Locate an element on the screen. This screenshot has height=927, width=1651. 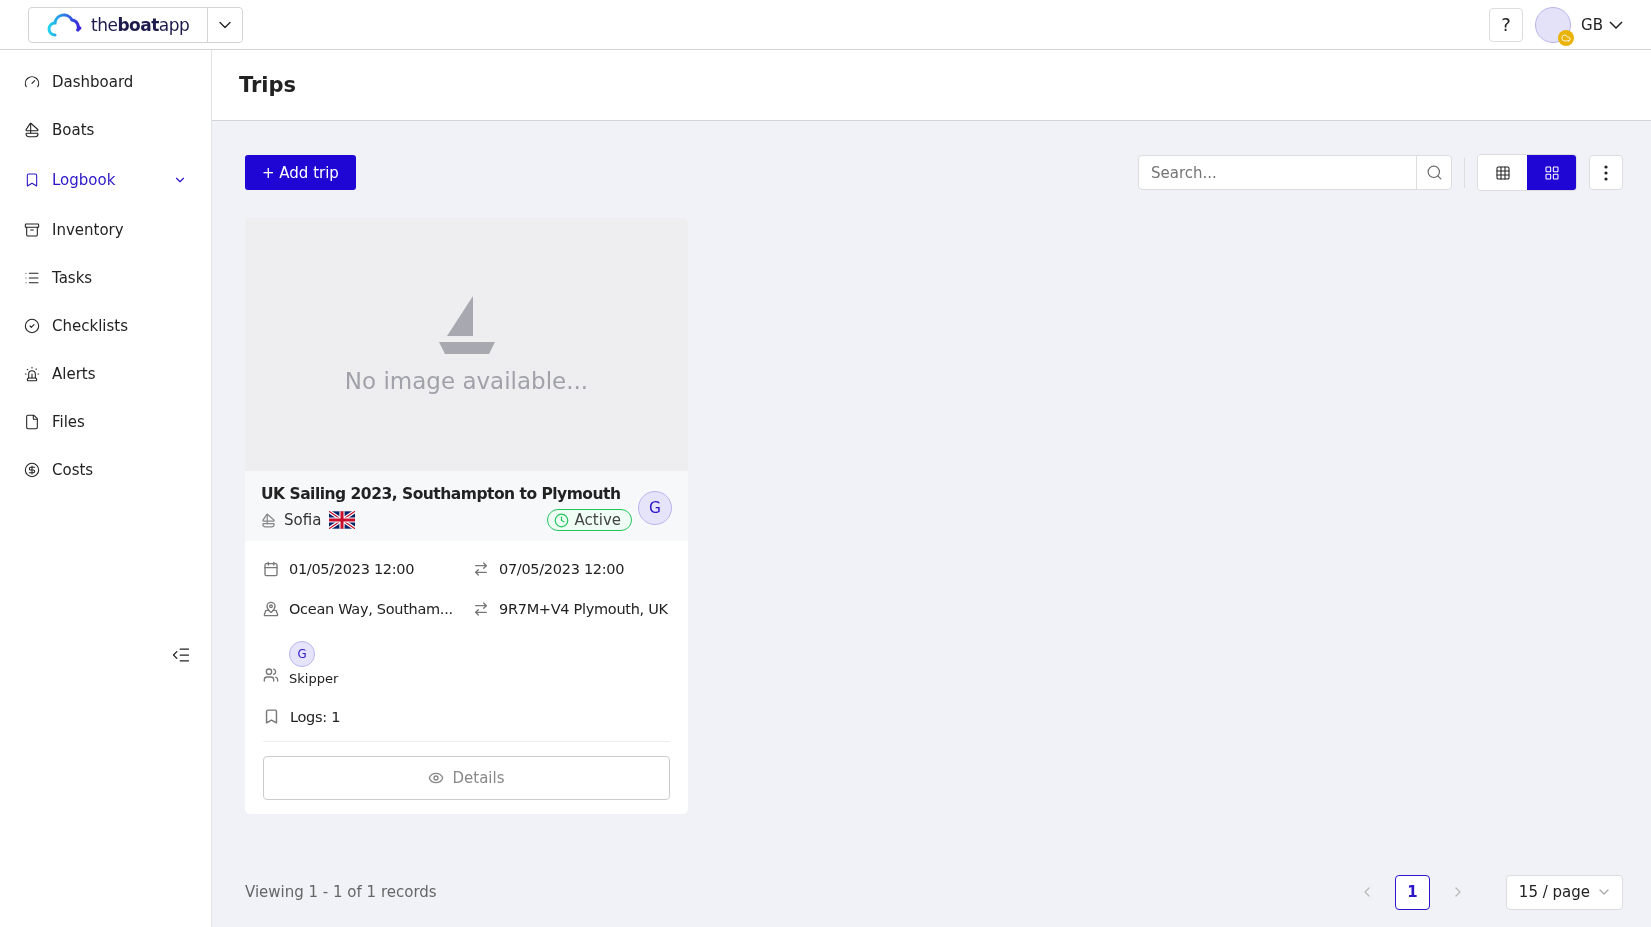
more-icon is located at coordinates (1606, 172).